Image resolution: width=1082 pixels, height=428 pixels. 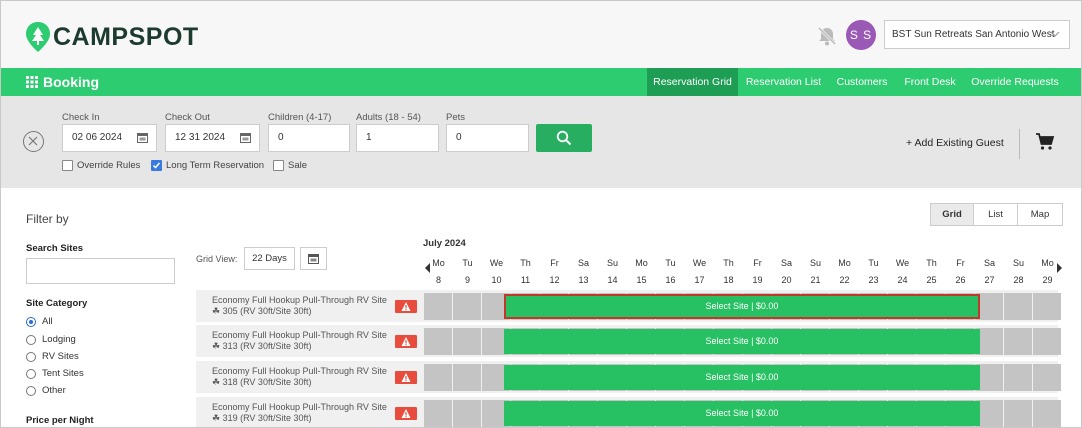 What do you see at coordinates (33, 141) in the screenshot?
I see `clear-search-button` at bounding box center [33, 141].